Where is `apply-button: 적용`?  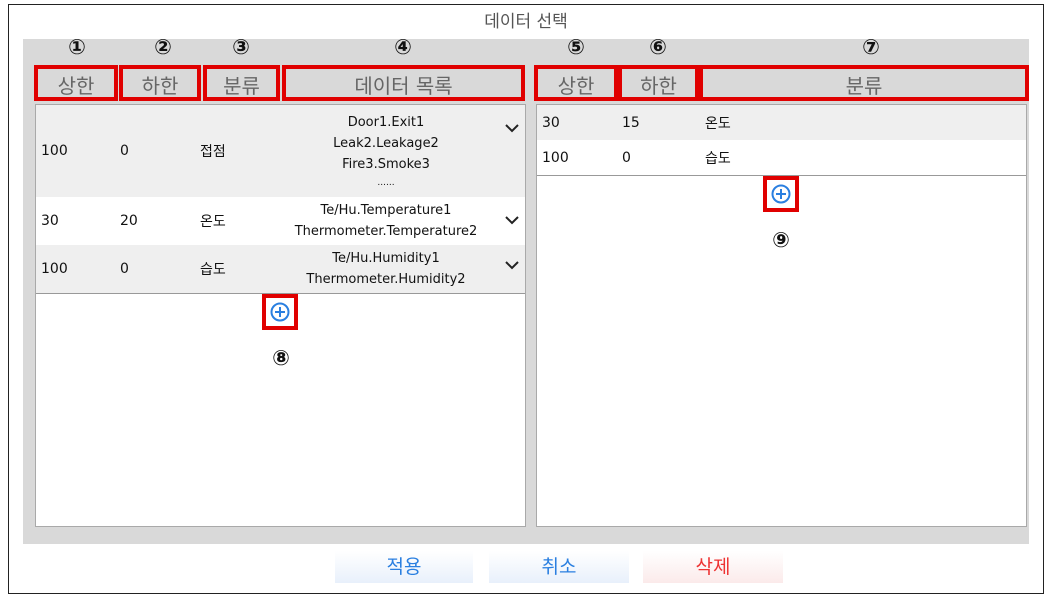 apply-button: 적용 is located at coordinates (404, 567).